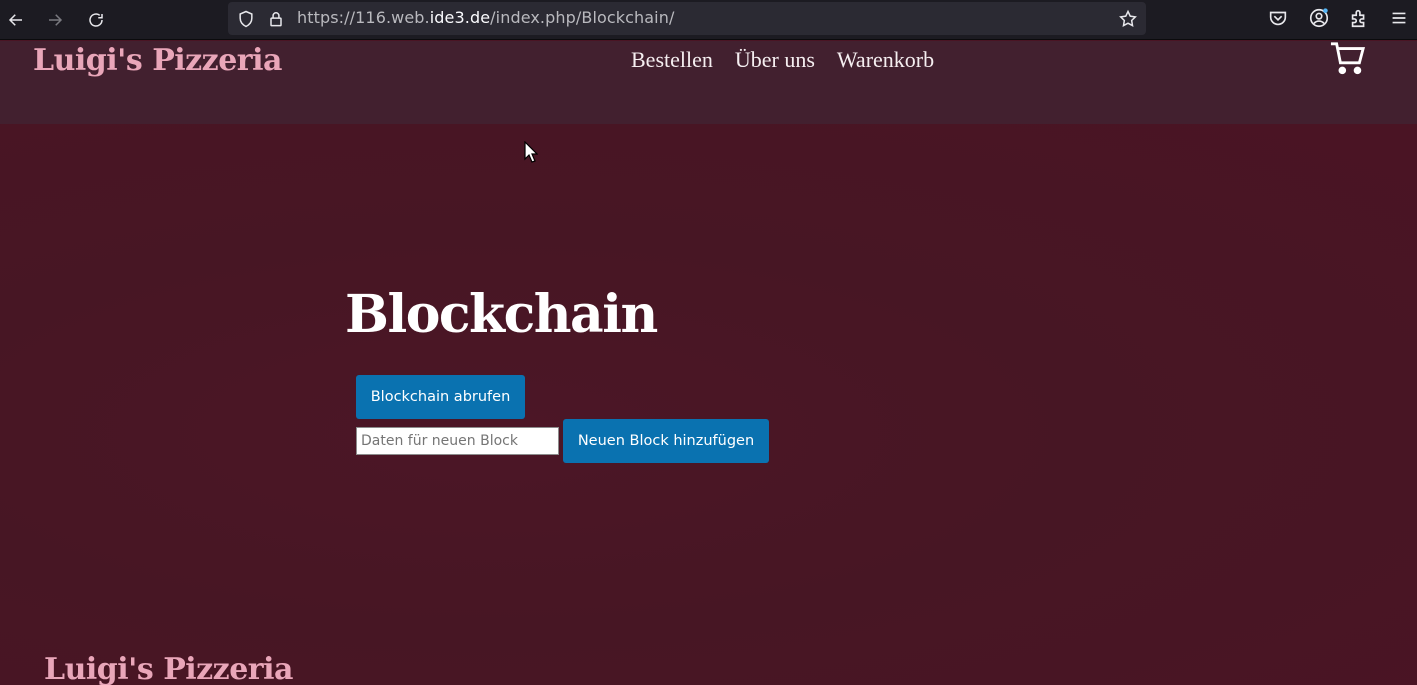  I want to click on forward-icon, so click(56, 20).